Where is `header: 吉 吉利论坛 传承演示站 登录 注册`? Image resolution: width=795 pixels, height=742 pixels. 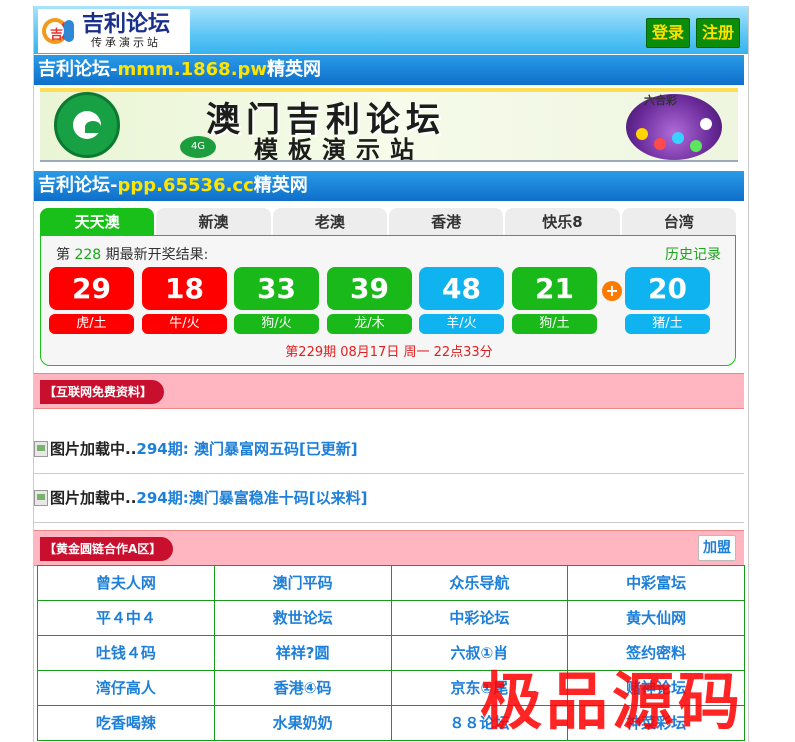 header: 吉 吉利论坛 传承演示站 登录 注册 is located at coordinates (391, 30).